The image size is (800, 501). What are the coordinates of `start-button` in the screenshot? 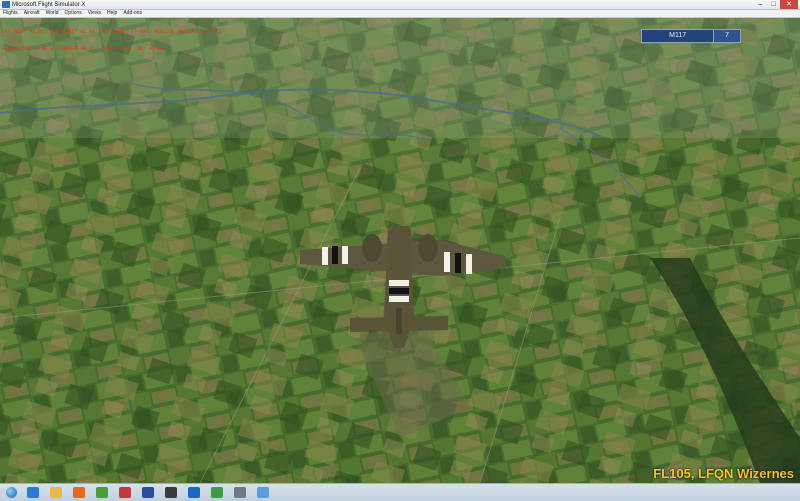 It's located at (11, 492).